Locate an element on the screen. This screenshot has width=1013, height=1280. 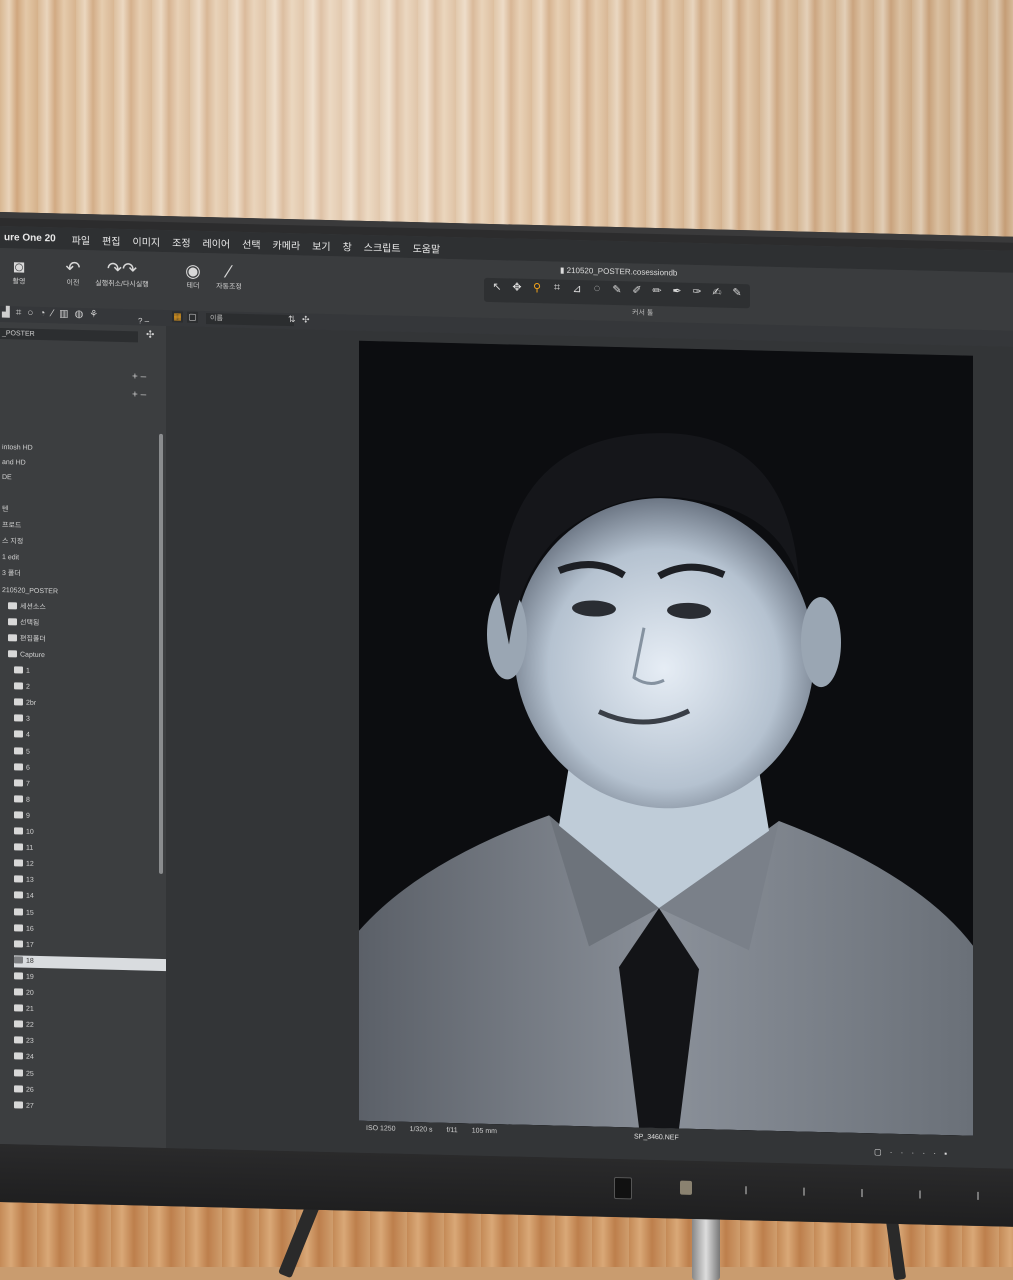
folder-item: 7 is located at coordinates (22, 784).